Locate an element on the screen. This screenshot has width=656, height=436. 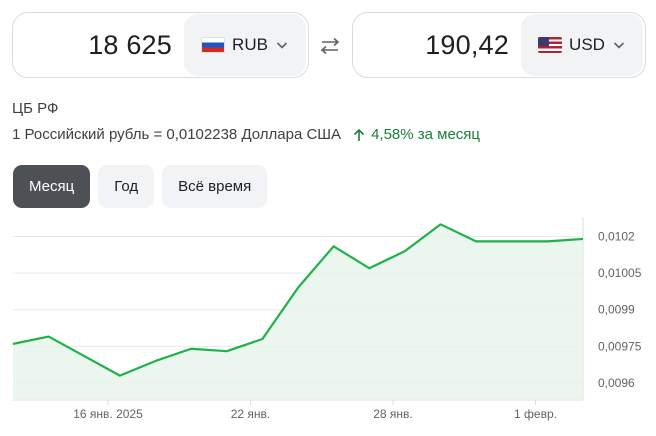
to-currency-select: USD is located at coordinates (582, 45).